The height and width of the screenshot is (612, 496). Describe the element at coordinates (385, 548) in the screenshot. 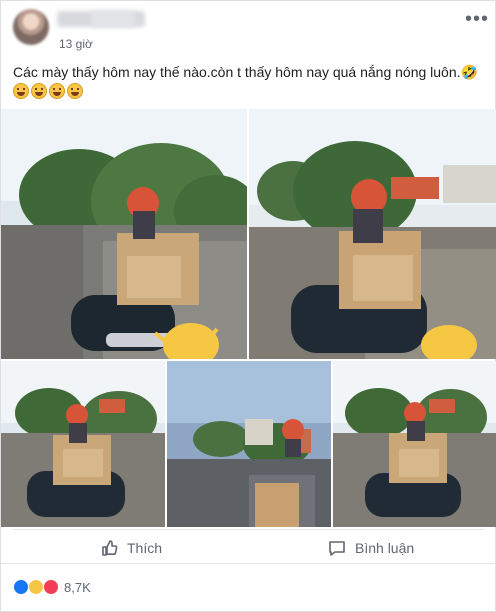

I see `comment-label: Bình luận` at that location.